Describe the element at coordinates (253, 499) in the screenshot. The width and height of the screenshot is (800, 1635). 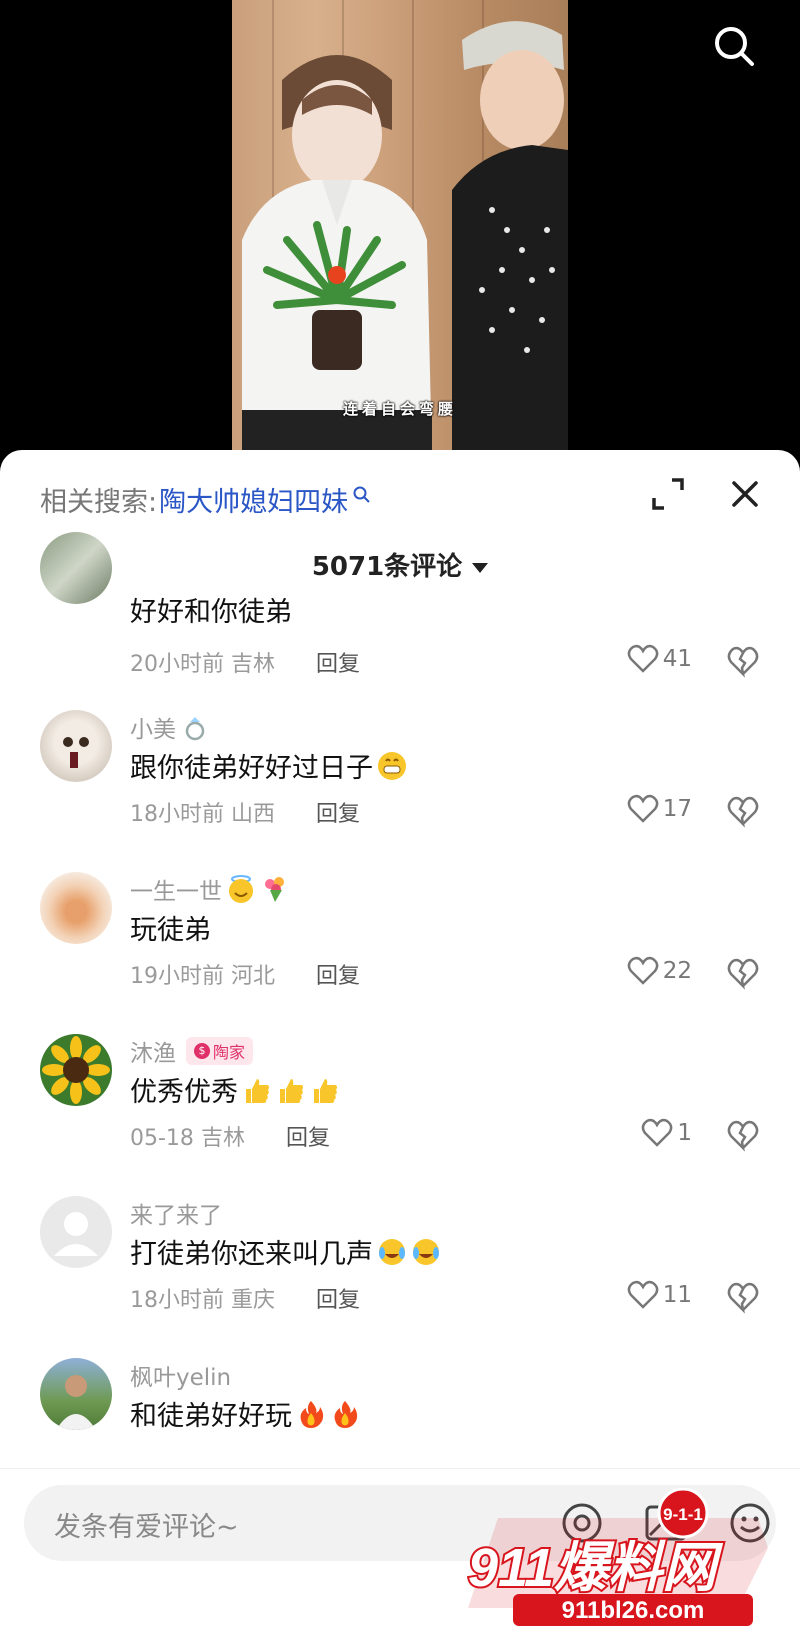
I see `related-search-link: 陶大帅媳妇四妹` at that location.